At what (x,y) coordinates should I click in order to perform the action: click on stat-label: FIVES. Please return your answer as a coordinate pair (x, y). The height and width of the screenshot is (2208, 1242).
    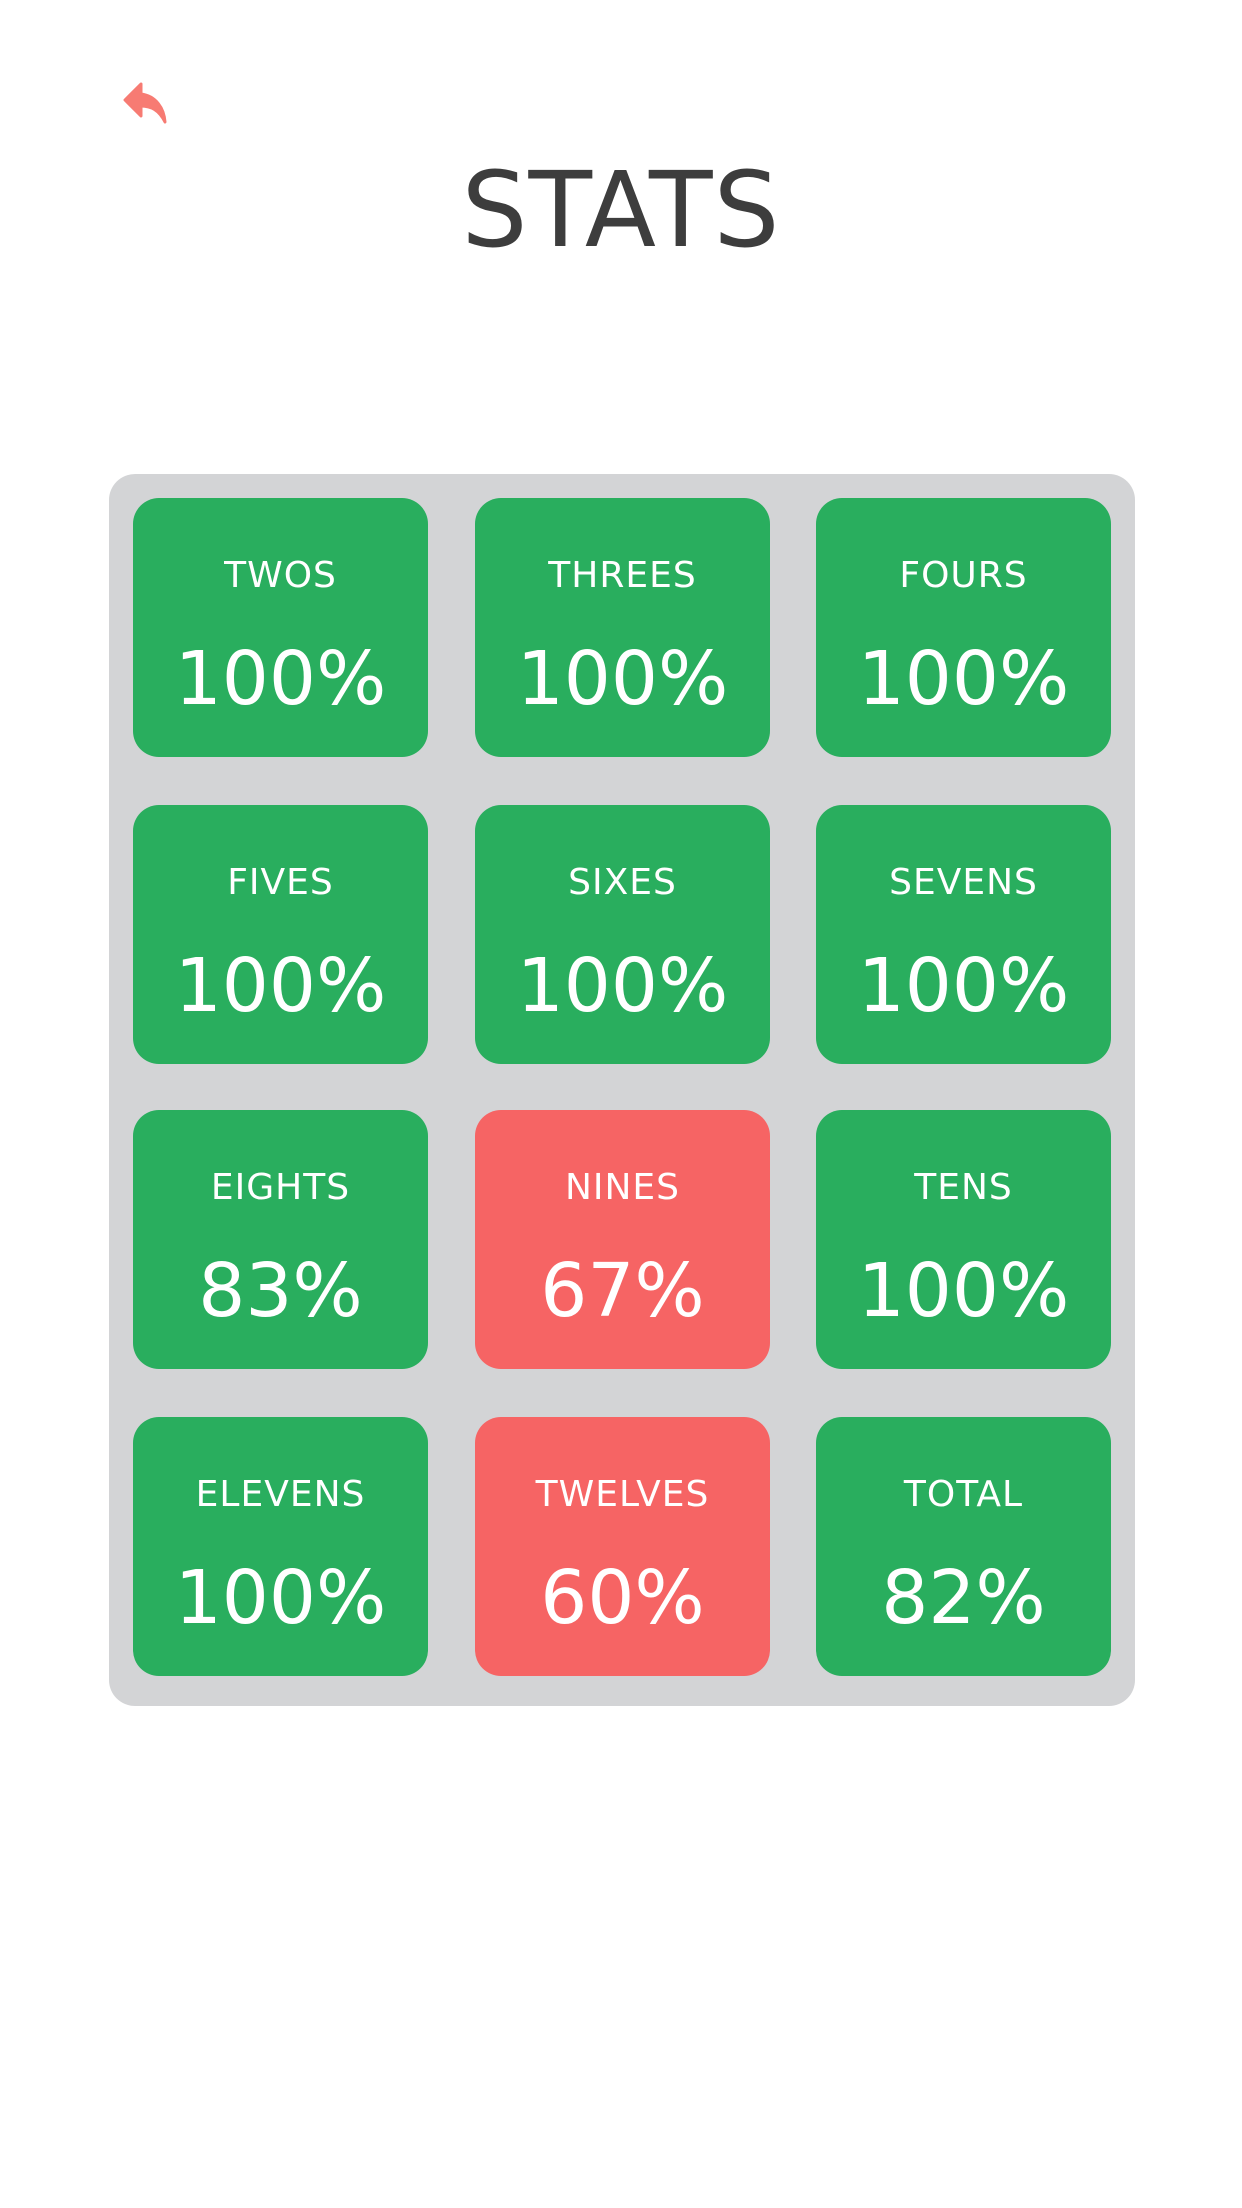
    Looking at the image, I should click on (280, 882).